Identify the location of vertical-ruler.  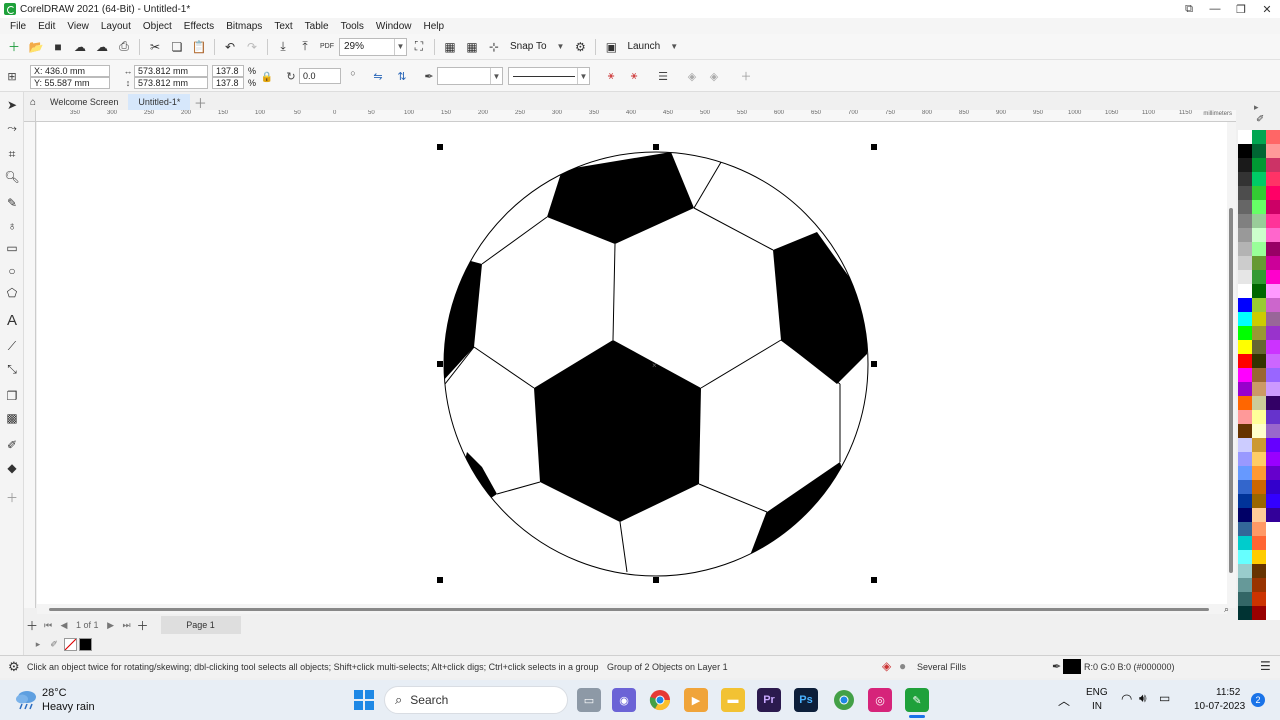
(30, 365).